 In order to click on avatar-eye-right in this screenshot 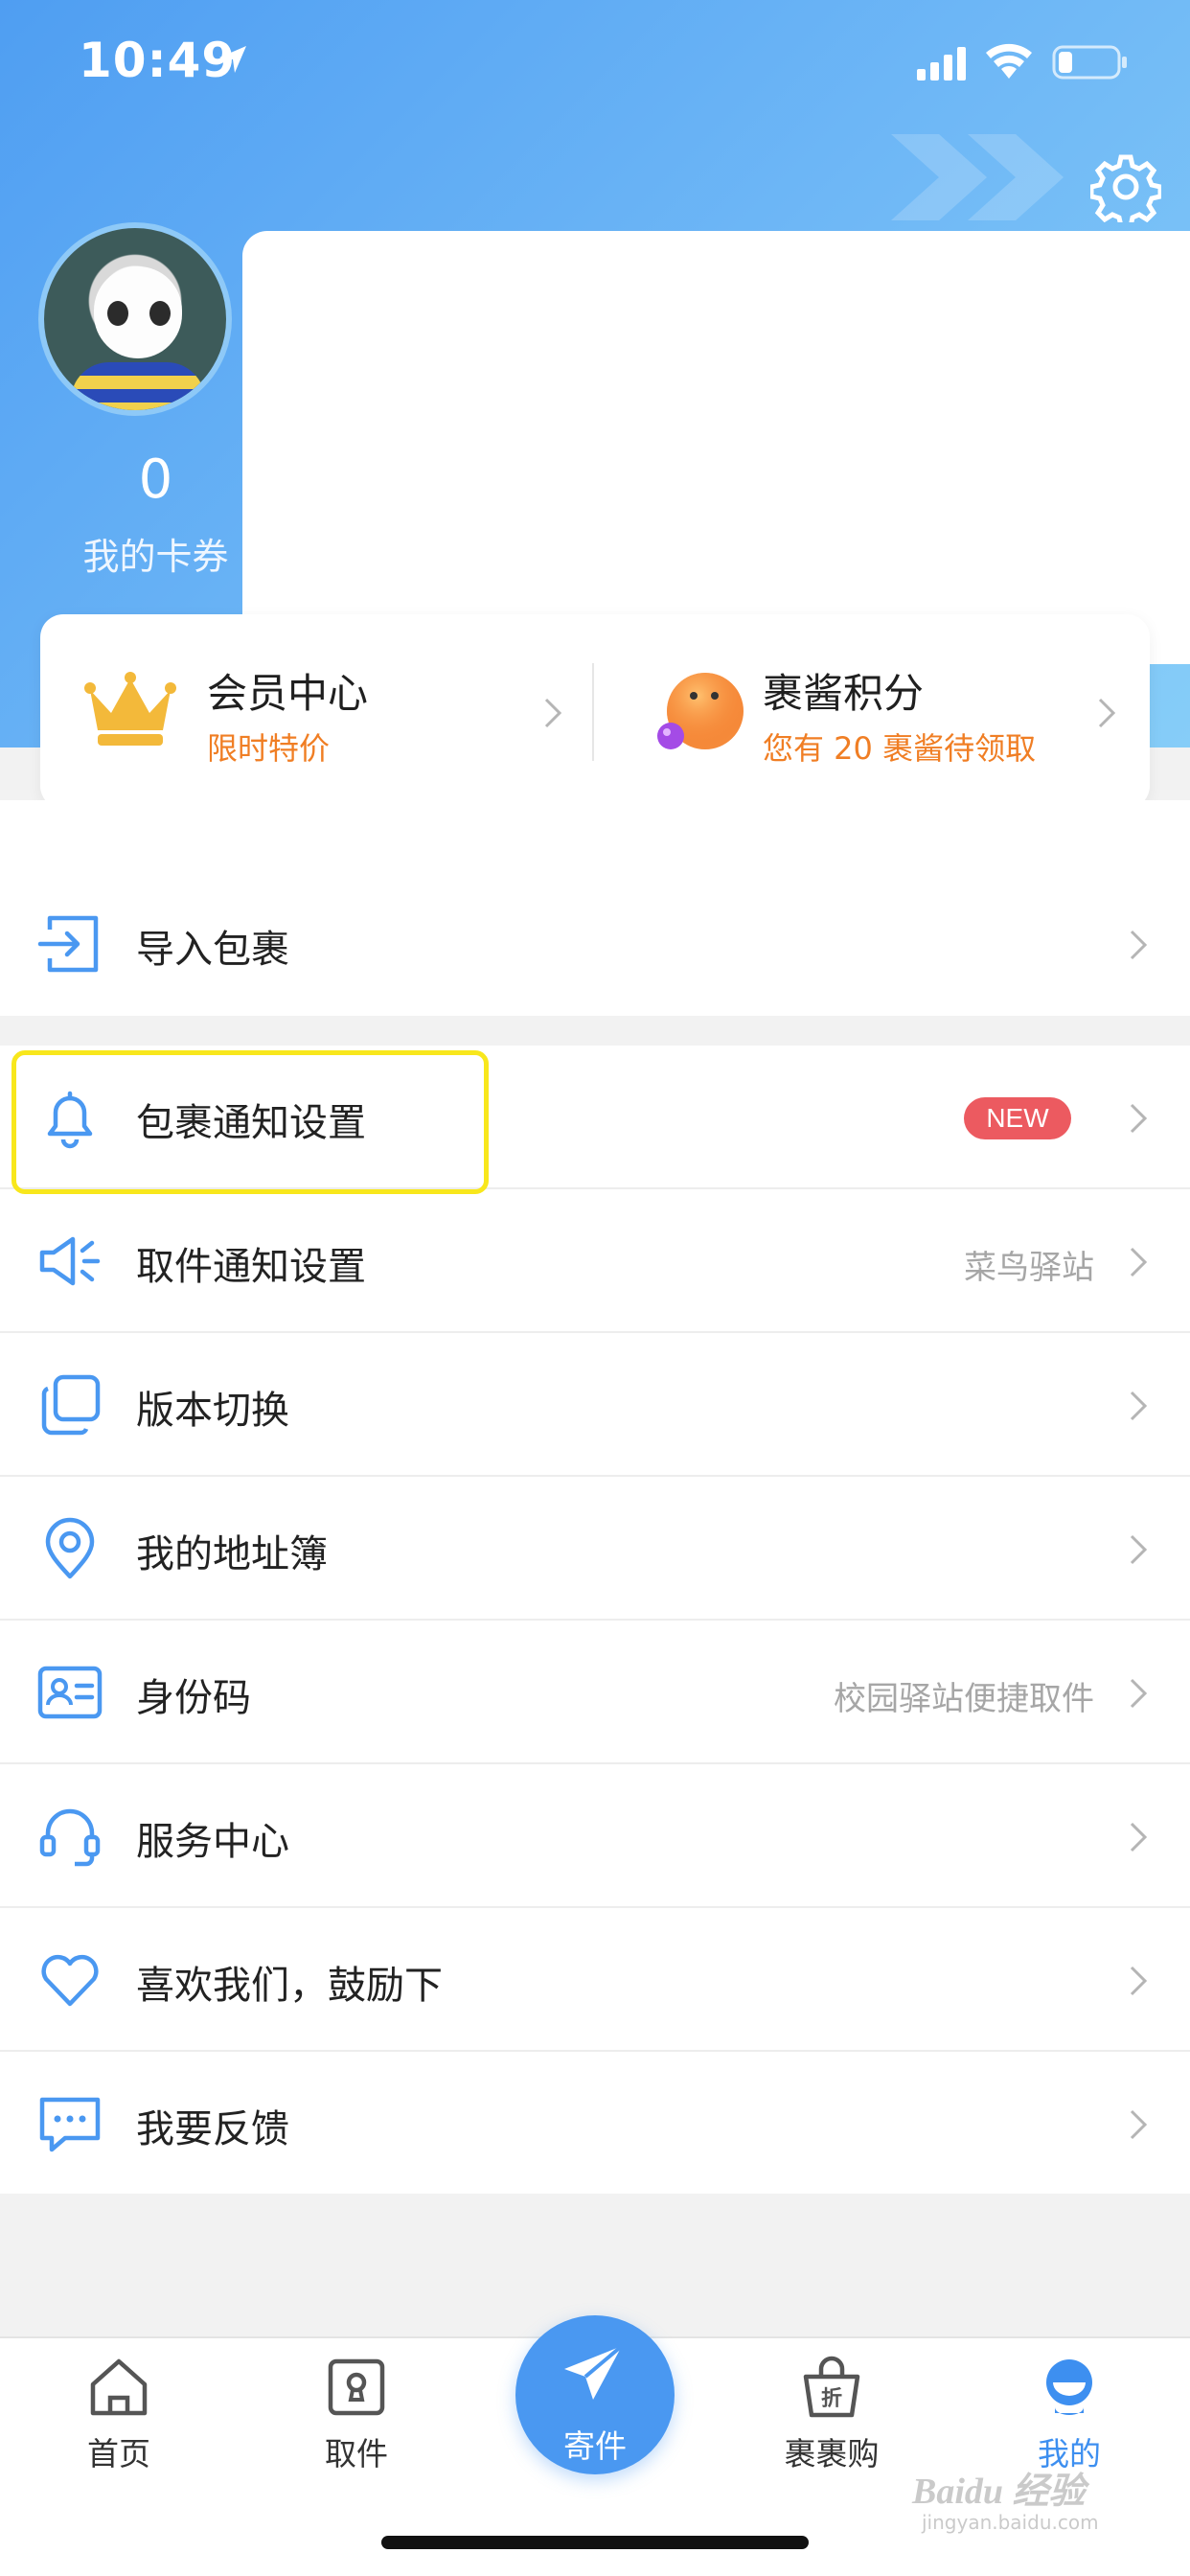, I will do `click(160, 313)`.